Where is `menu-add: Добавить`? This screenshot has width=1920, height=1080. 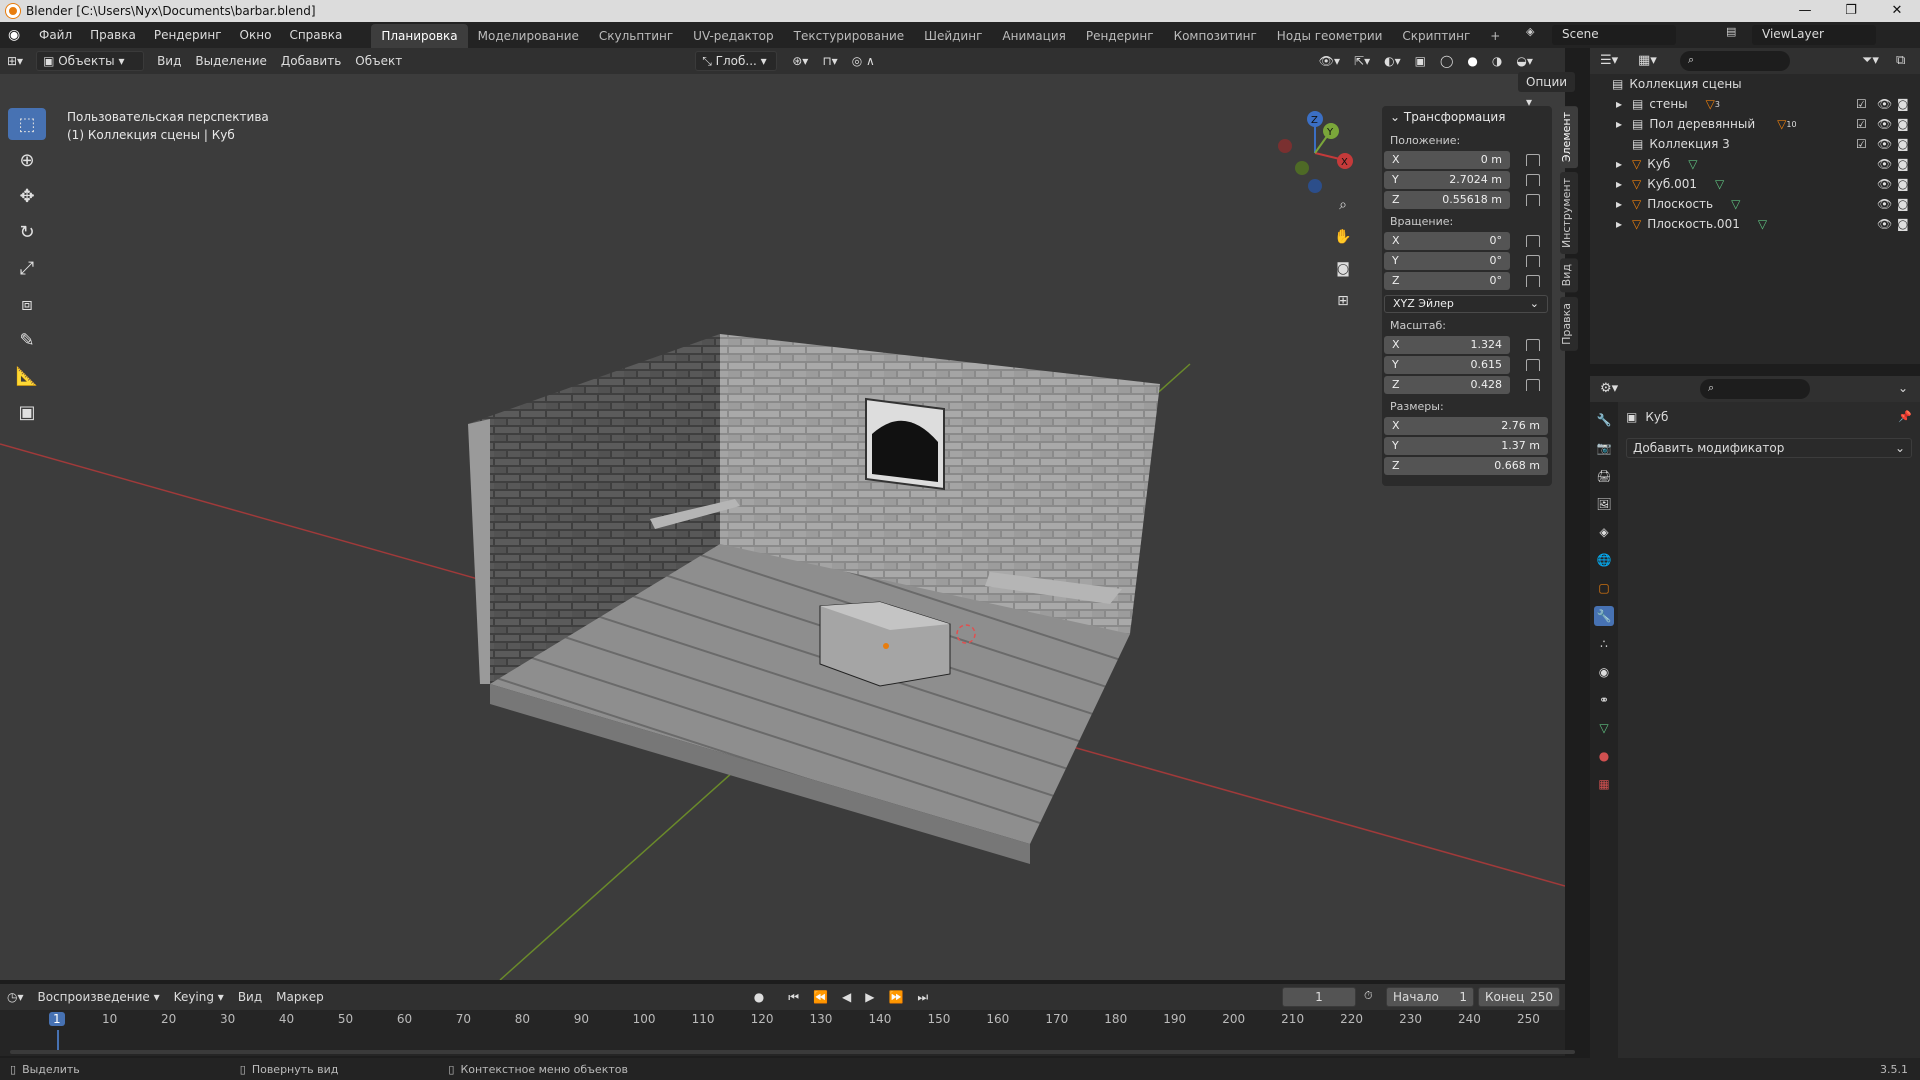
menu-add: Добавить is located at coordinates (311, 61).